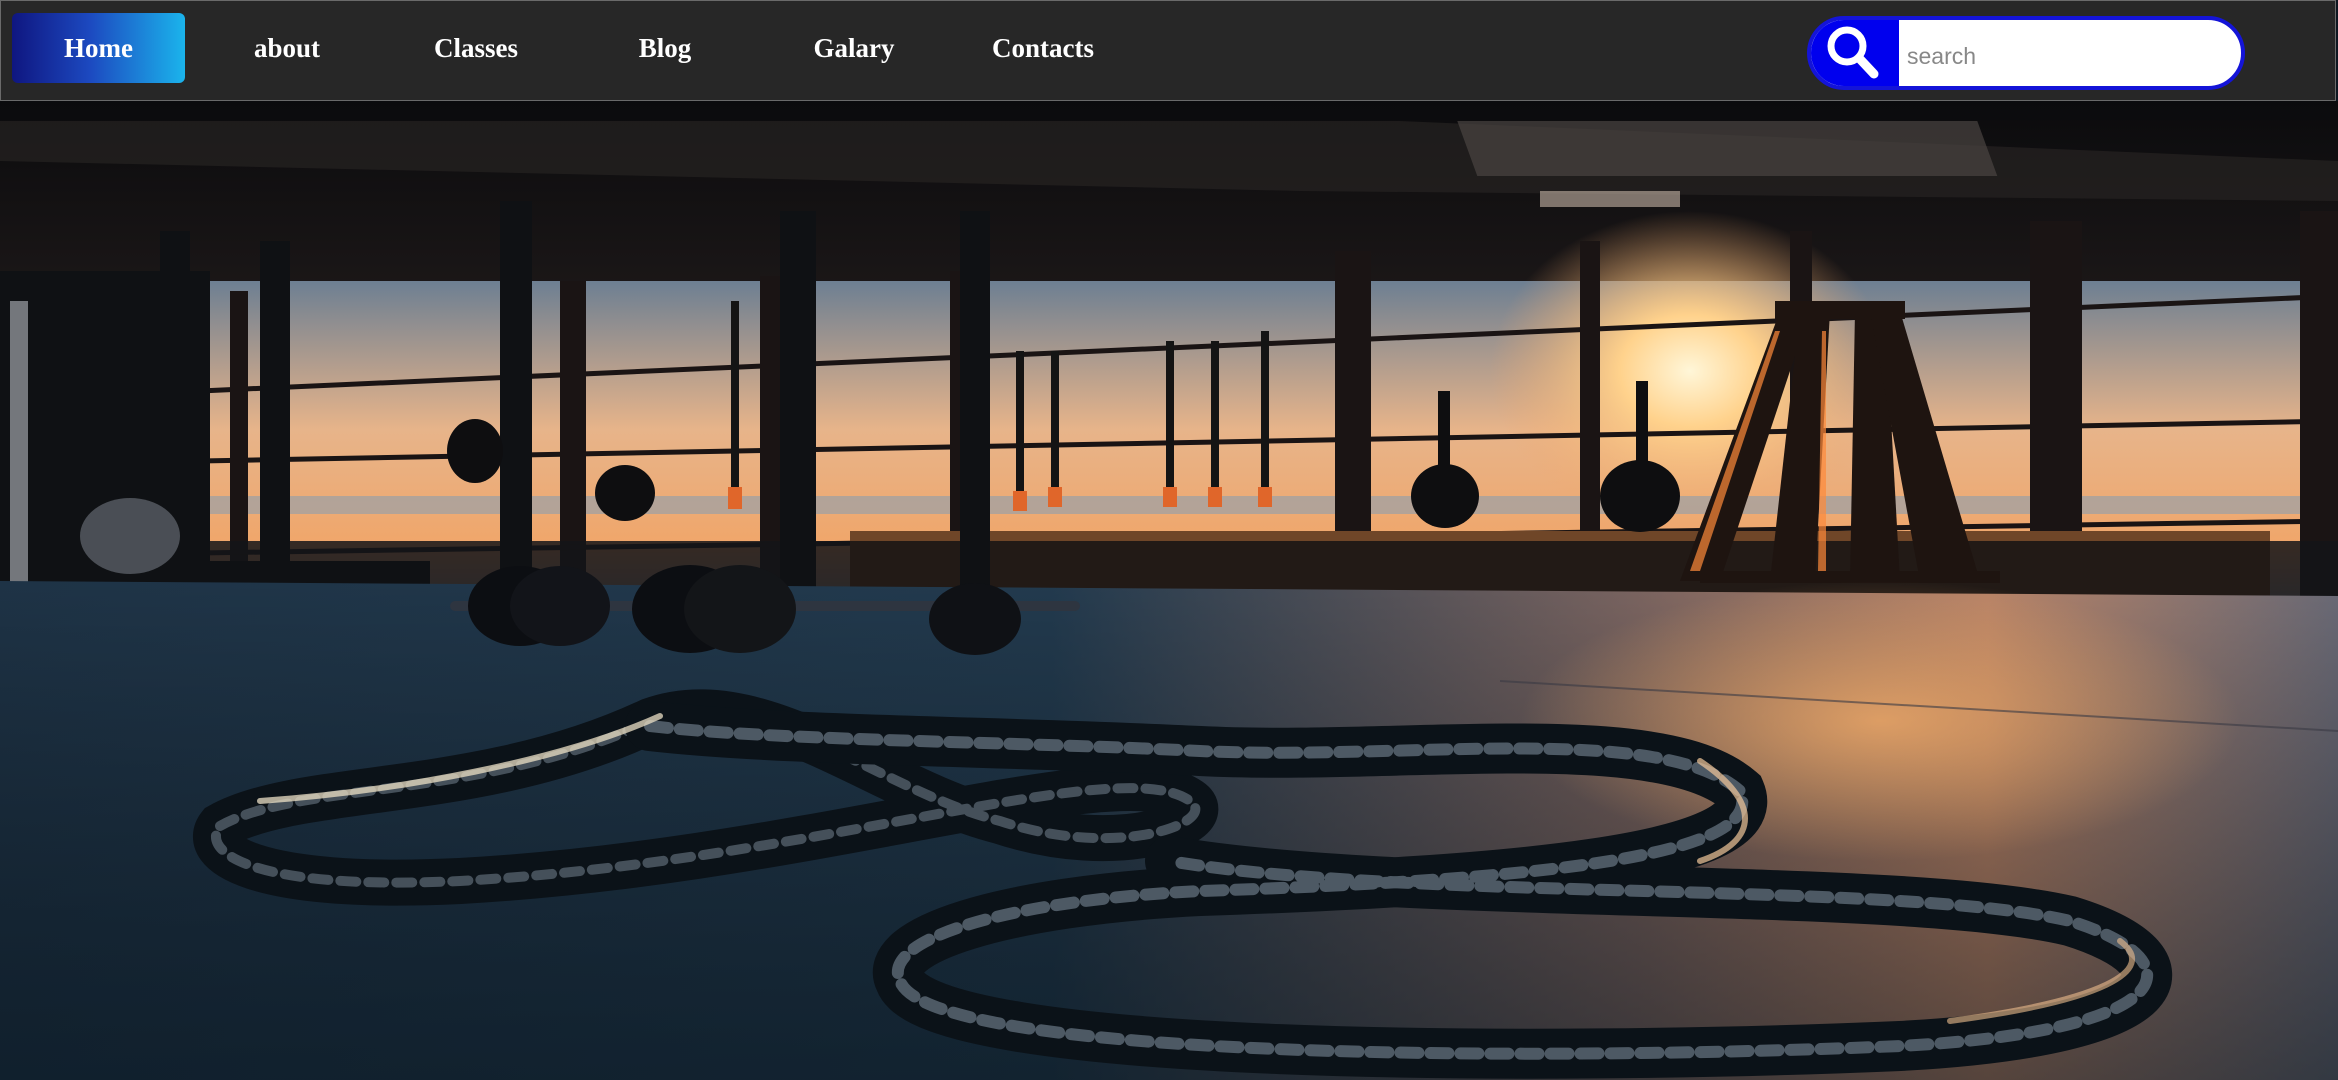 The height and width of the screenshot is (1080, 2338). I want to click on top-navbar: Home about Classes Blog Galary Contacts, so click(1168, 50).